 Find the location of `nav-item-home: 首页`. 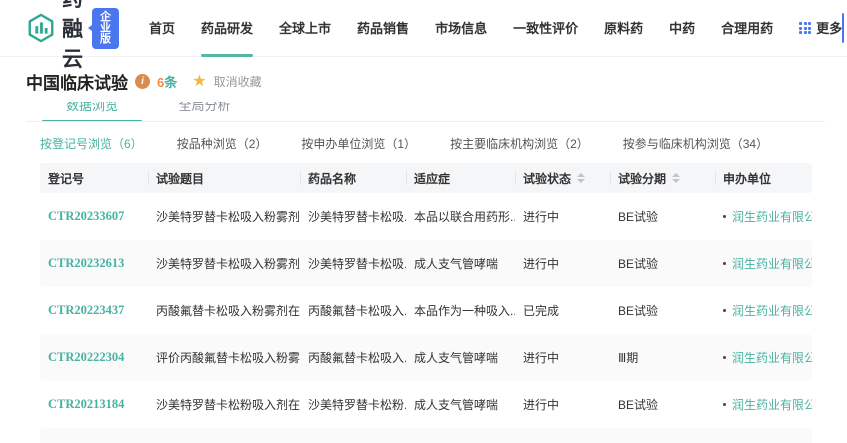

nav-item-home: 首页 is located at coordinates (162, 28).